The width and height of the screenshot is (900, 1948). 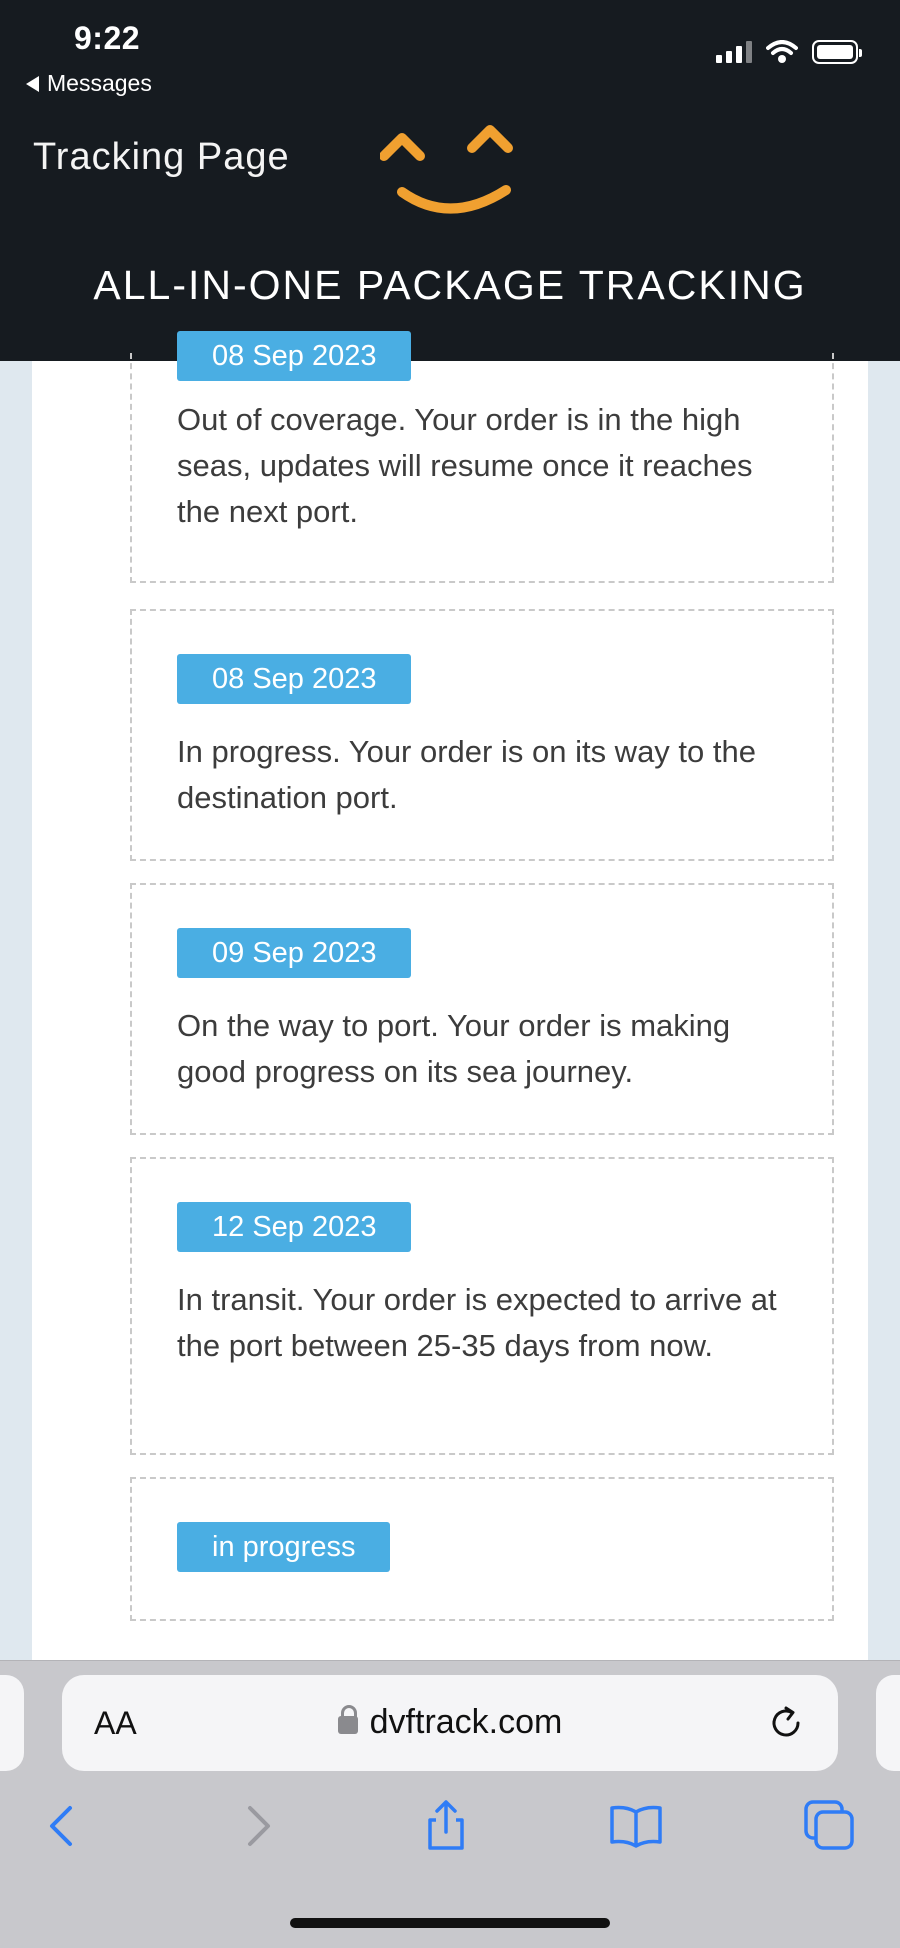 I want to click on address-bar: AA dvftrack.com, so click(x=450, y=1723).